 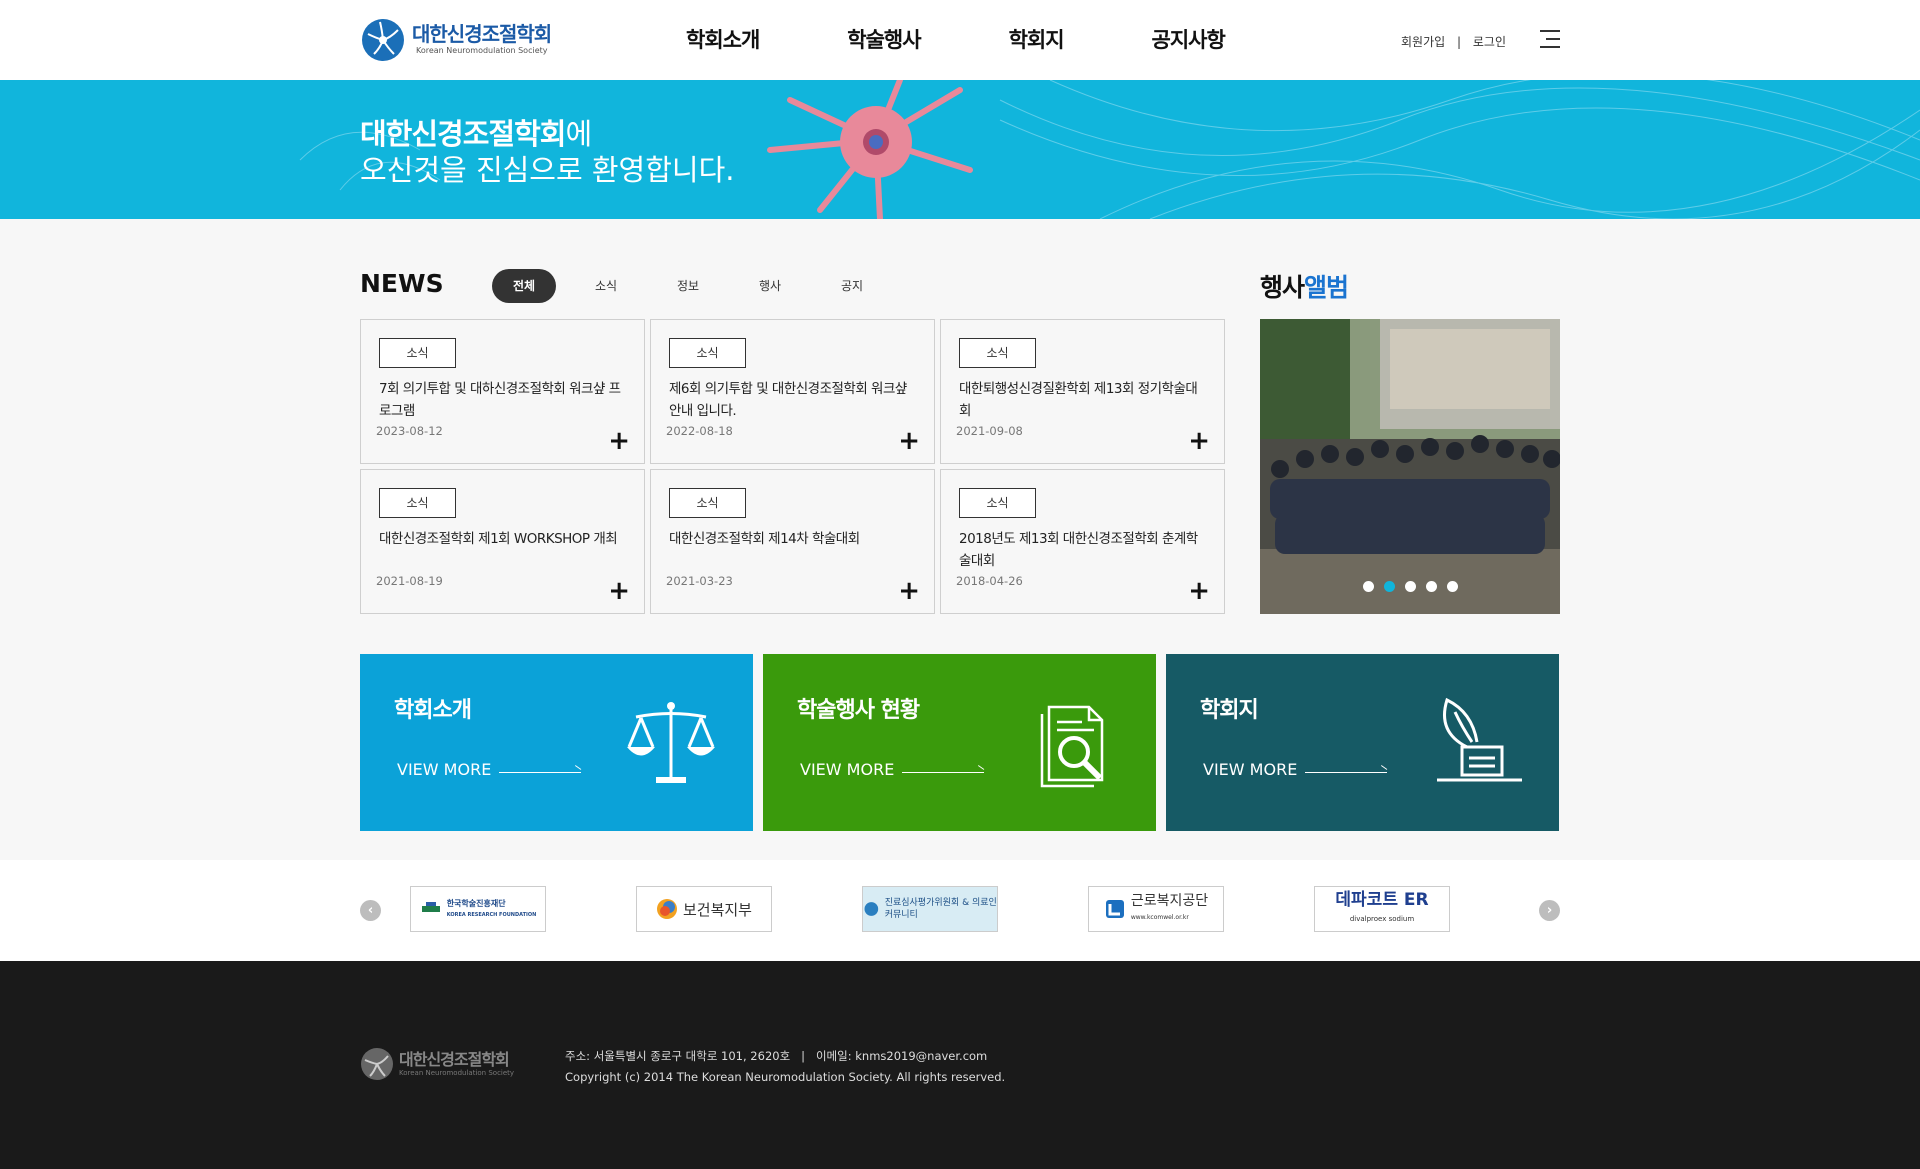 I want to click on news-card: 소식 대한신경조절학회 제1회 WORKSHOP 개최 2021-08-19 +, so click(x=502, y=541).